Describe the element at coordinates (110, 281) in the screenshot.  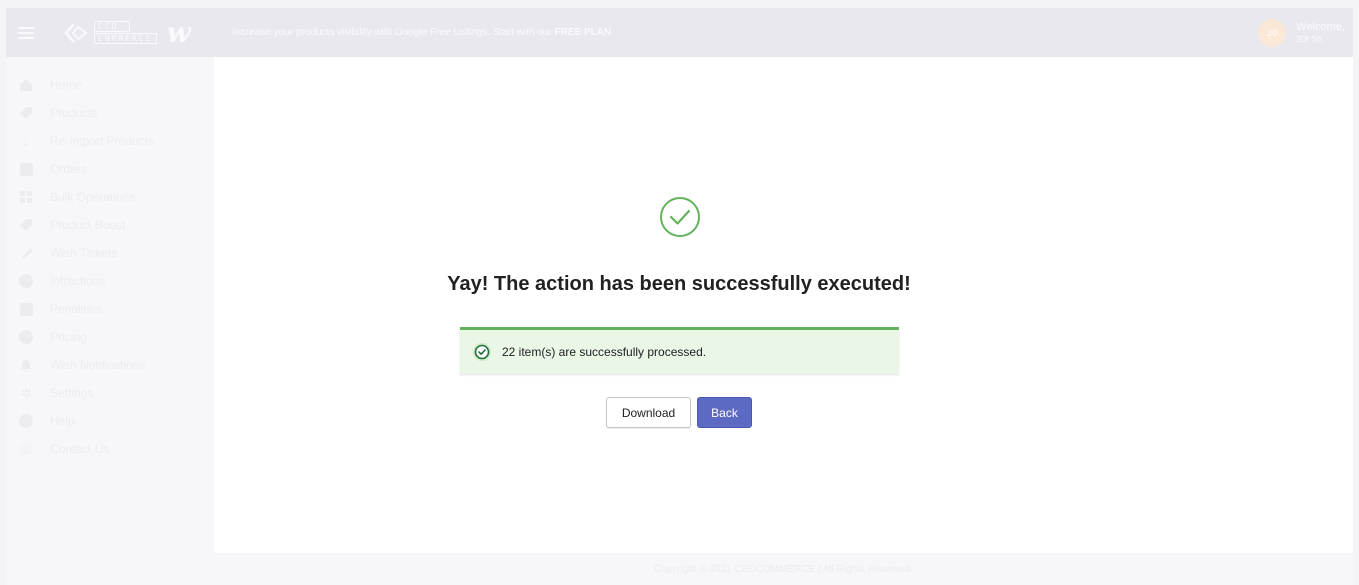
I see `sidebar-item-infractions: Infractions` at that location.